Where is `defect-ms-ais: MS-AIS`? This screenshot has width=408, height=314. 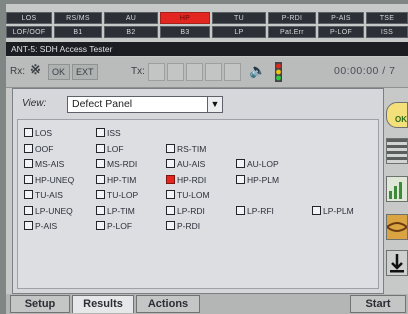
defect-ms-ais: MS-AIS is located at coordinates (44, 164).